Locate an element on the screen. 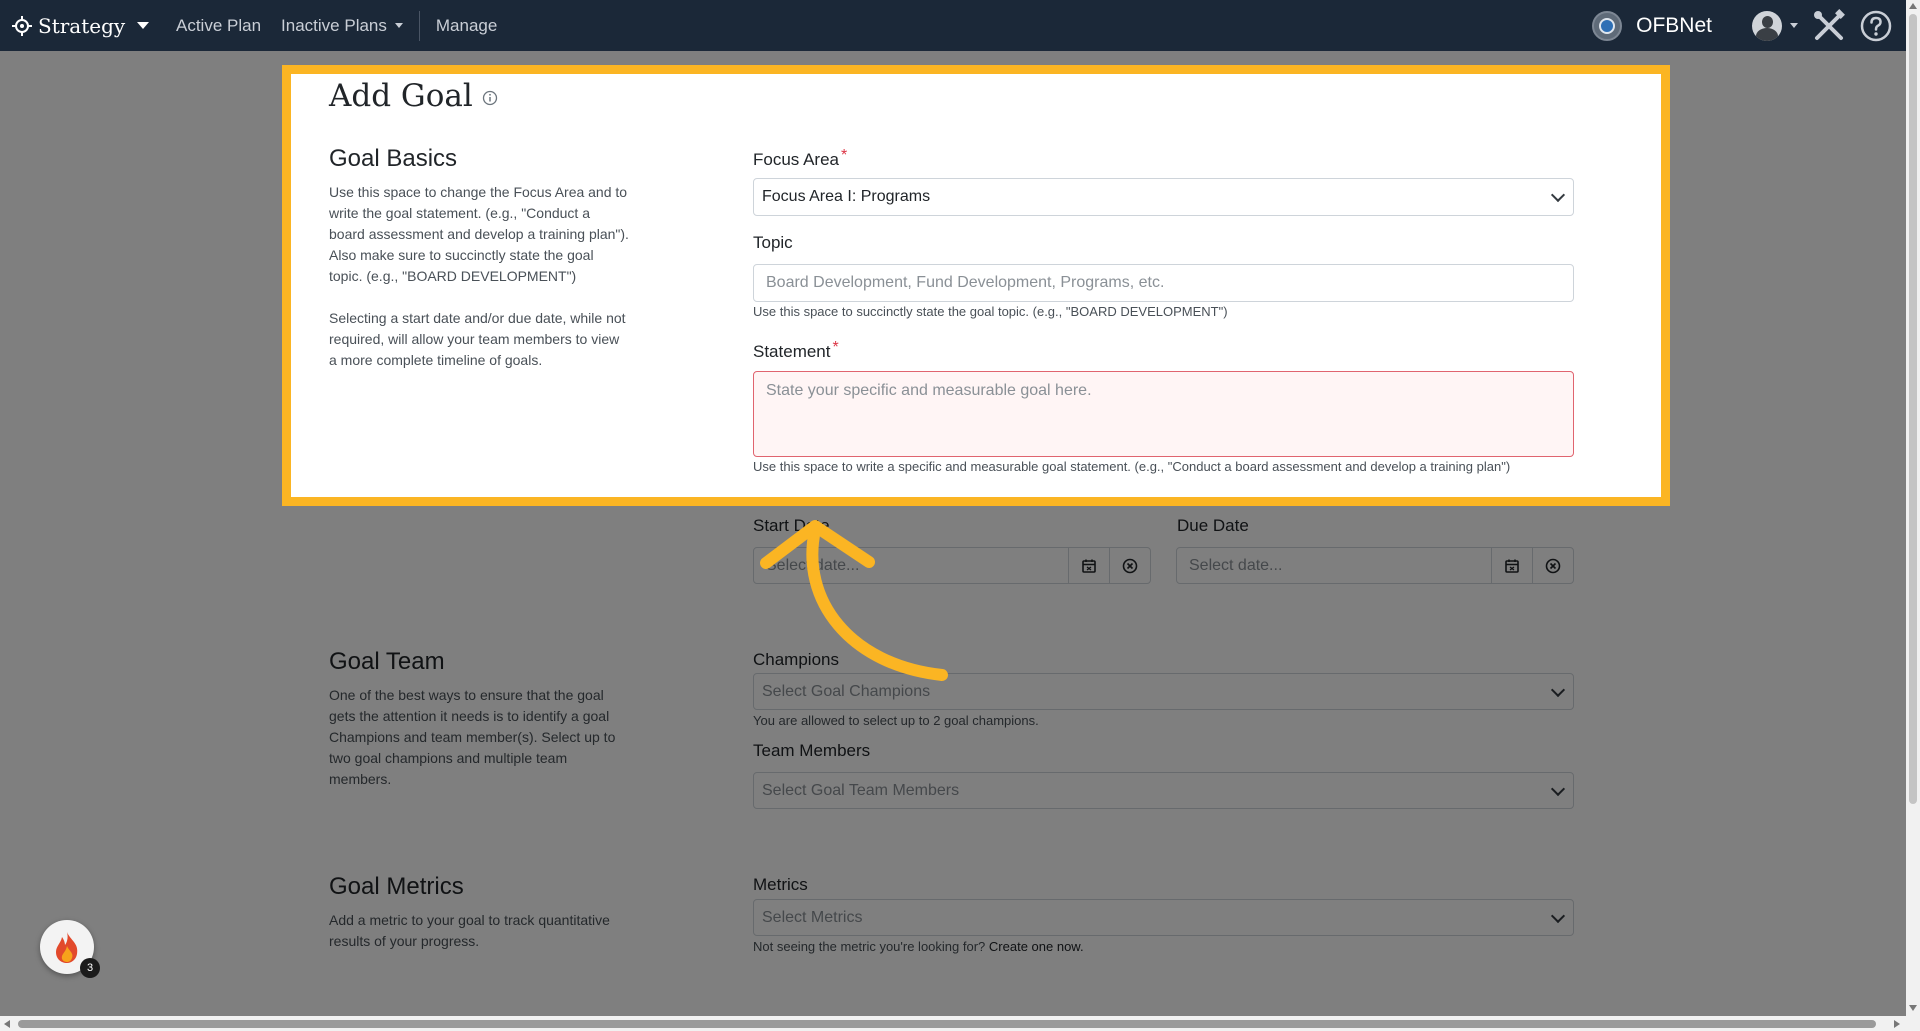  scroll-up-icon is located at coordinates (1913, 6).